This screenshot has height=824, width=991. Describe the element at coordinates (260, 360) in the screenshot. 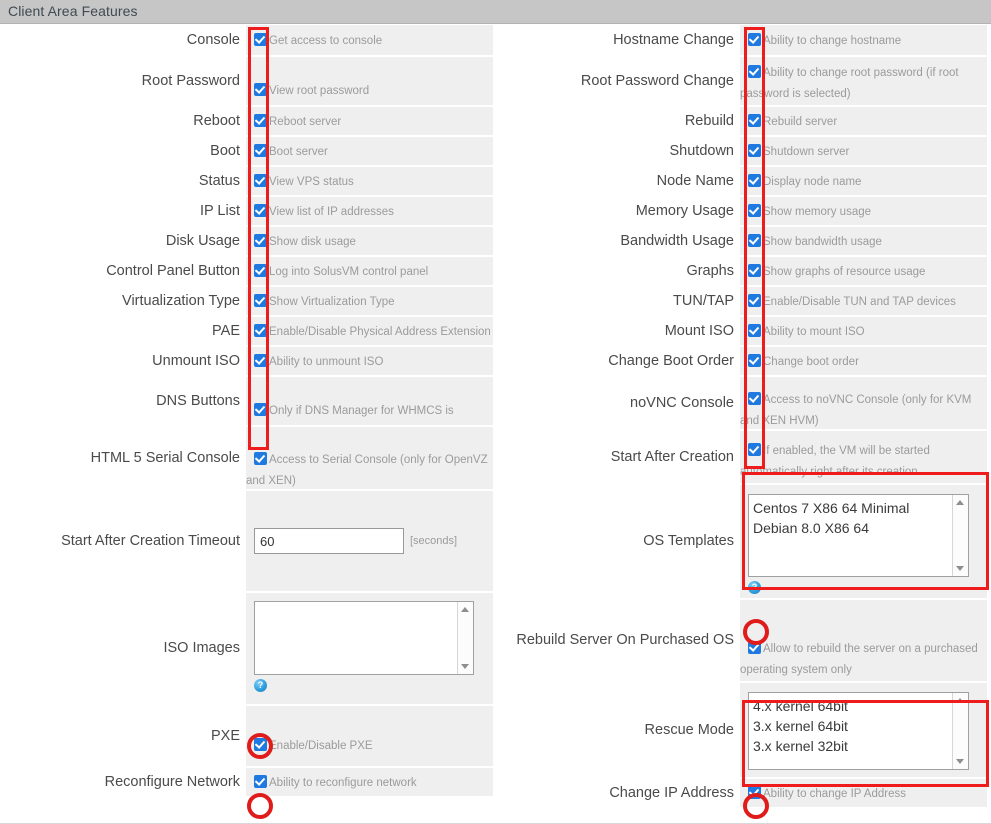

I see `unmount-iso-checkbox` at that location.